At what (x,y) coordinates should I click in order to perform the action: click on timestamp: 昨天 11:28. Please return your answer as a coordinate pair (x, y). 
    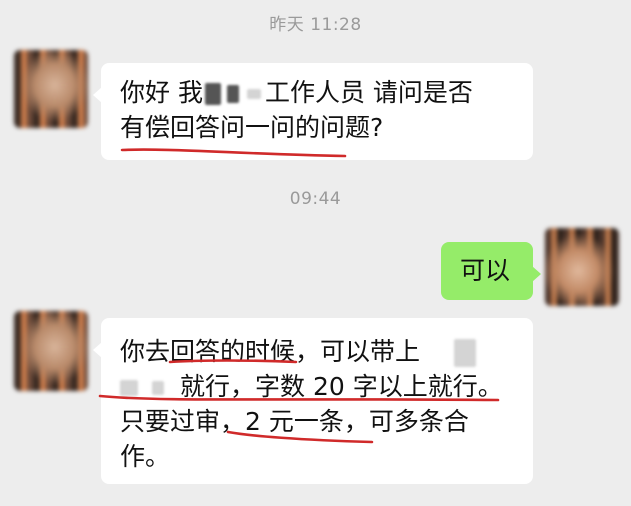
    Looking at the image, I should click on (315, 25).